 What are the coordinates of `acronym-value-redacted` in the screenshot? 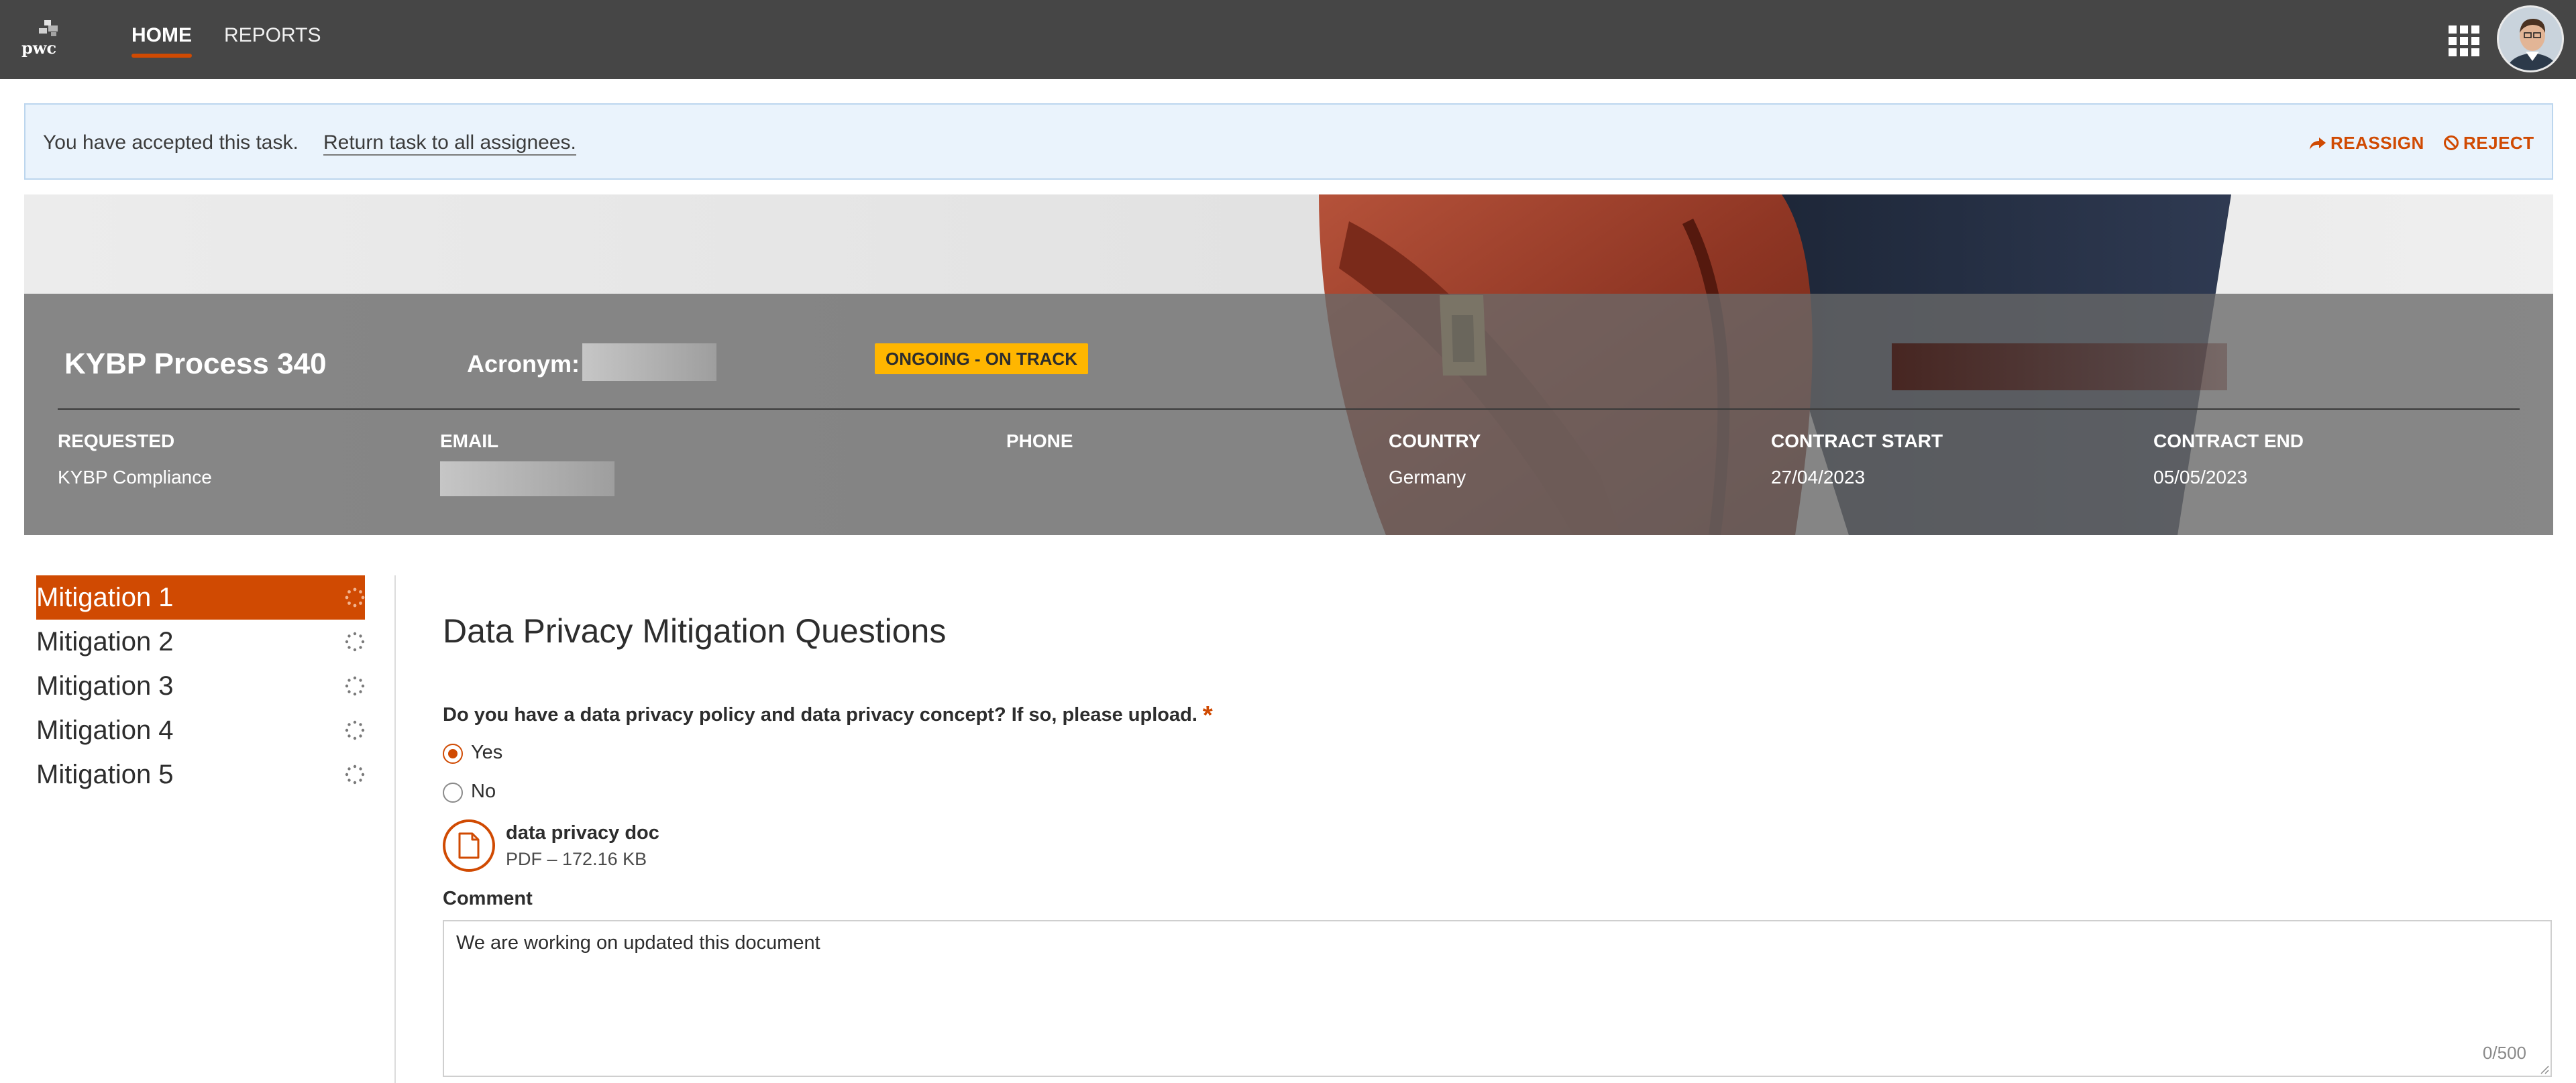 It's located at (649, 362).